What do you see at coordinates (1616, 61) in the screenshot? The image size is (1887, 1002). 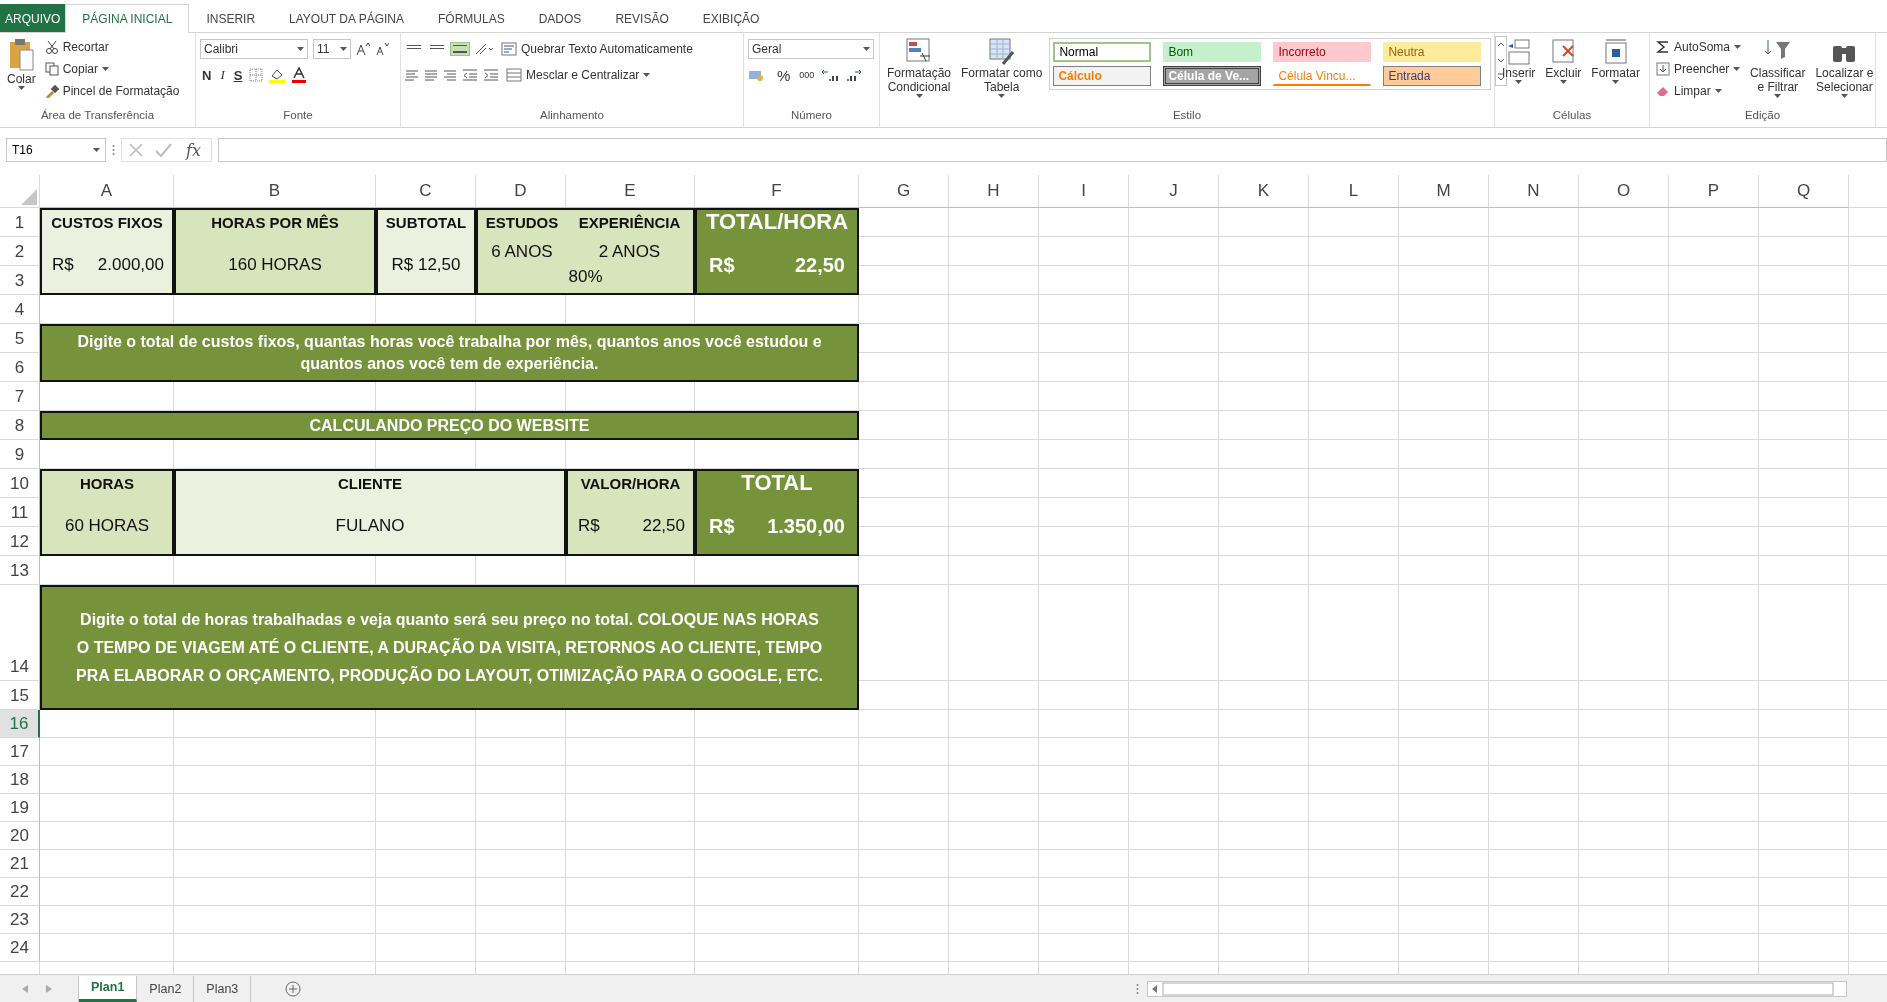 I see `format-button: Formatar` at bounding box center [1616, 61].